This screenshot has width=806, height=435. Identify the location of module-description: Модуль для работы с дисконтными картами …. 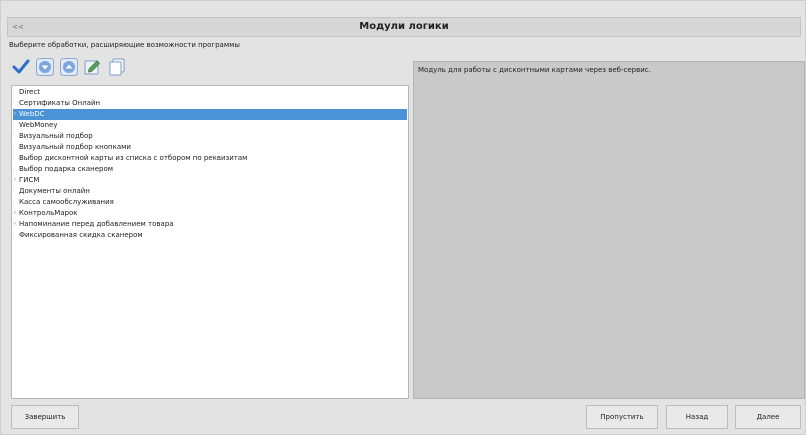
(534, 70).